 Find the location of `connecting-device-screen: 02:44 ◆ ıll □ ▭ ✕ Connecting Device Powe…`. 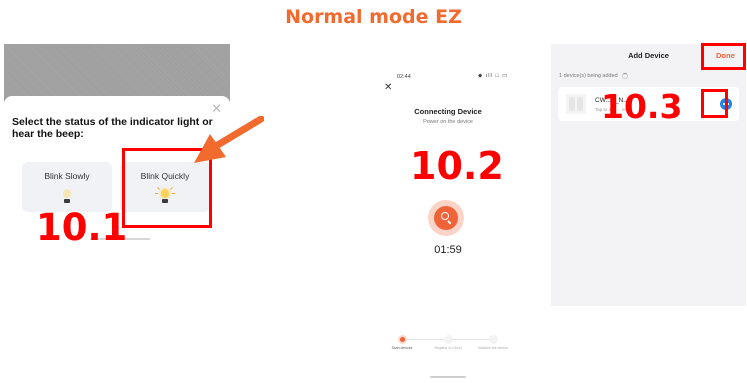

connecting-device-screen: 02:44 ◆ ıll □ ▭ ✕ Connecting Device Powe… is located at coordinates (448, 227).